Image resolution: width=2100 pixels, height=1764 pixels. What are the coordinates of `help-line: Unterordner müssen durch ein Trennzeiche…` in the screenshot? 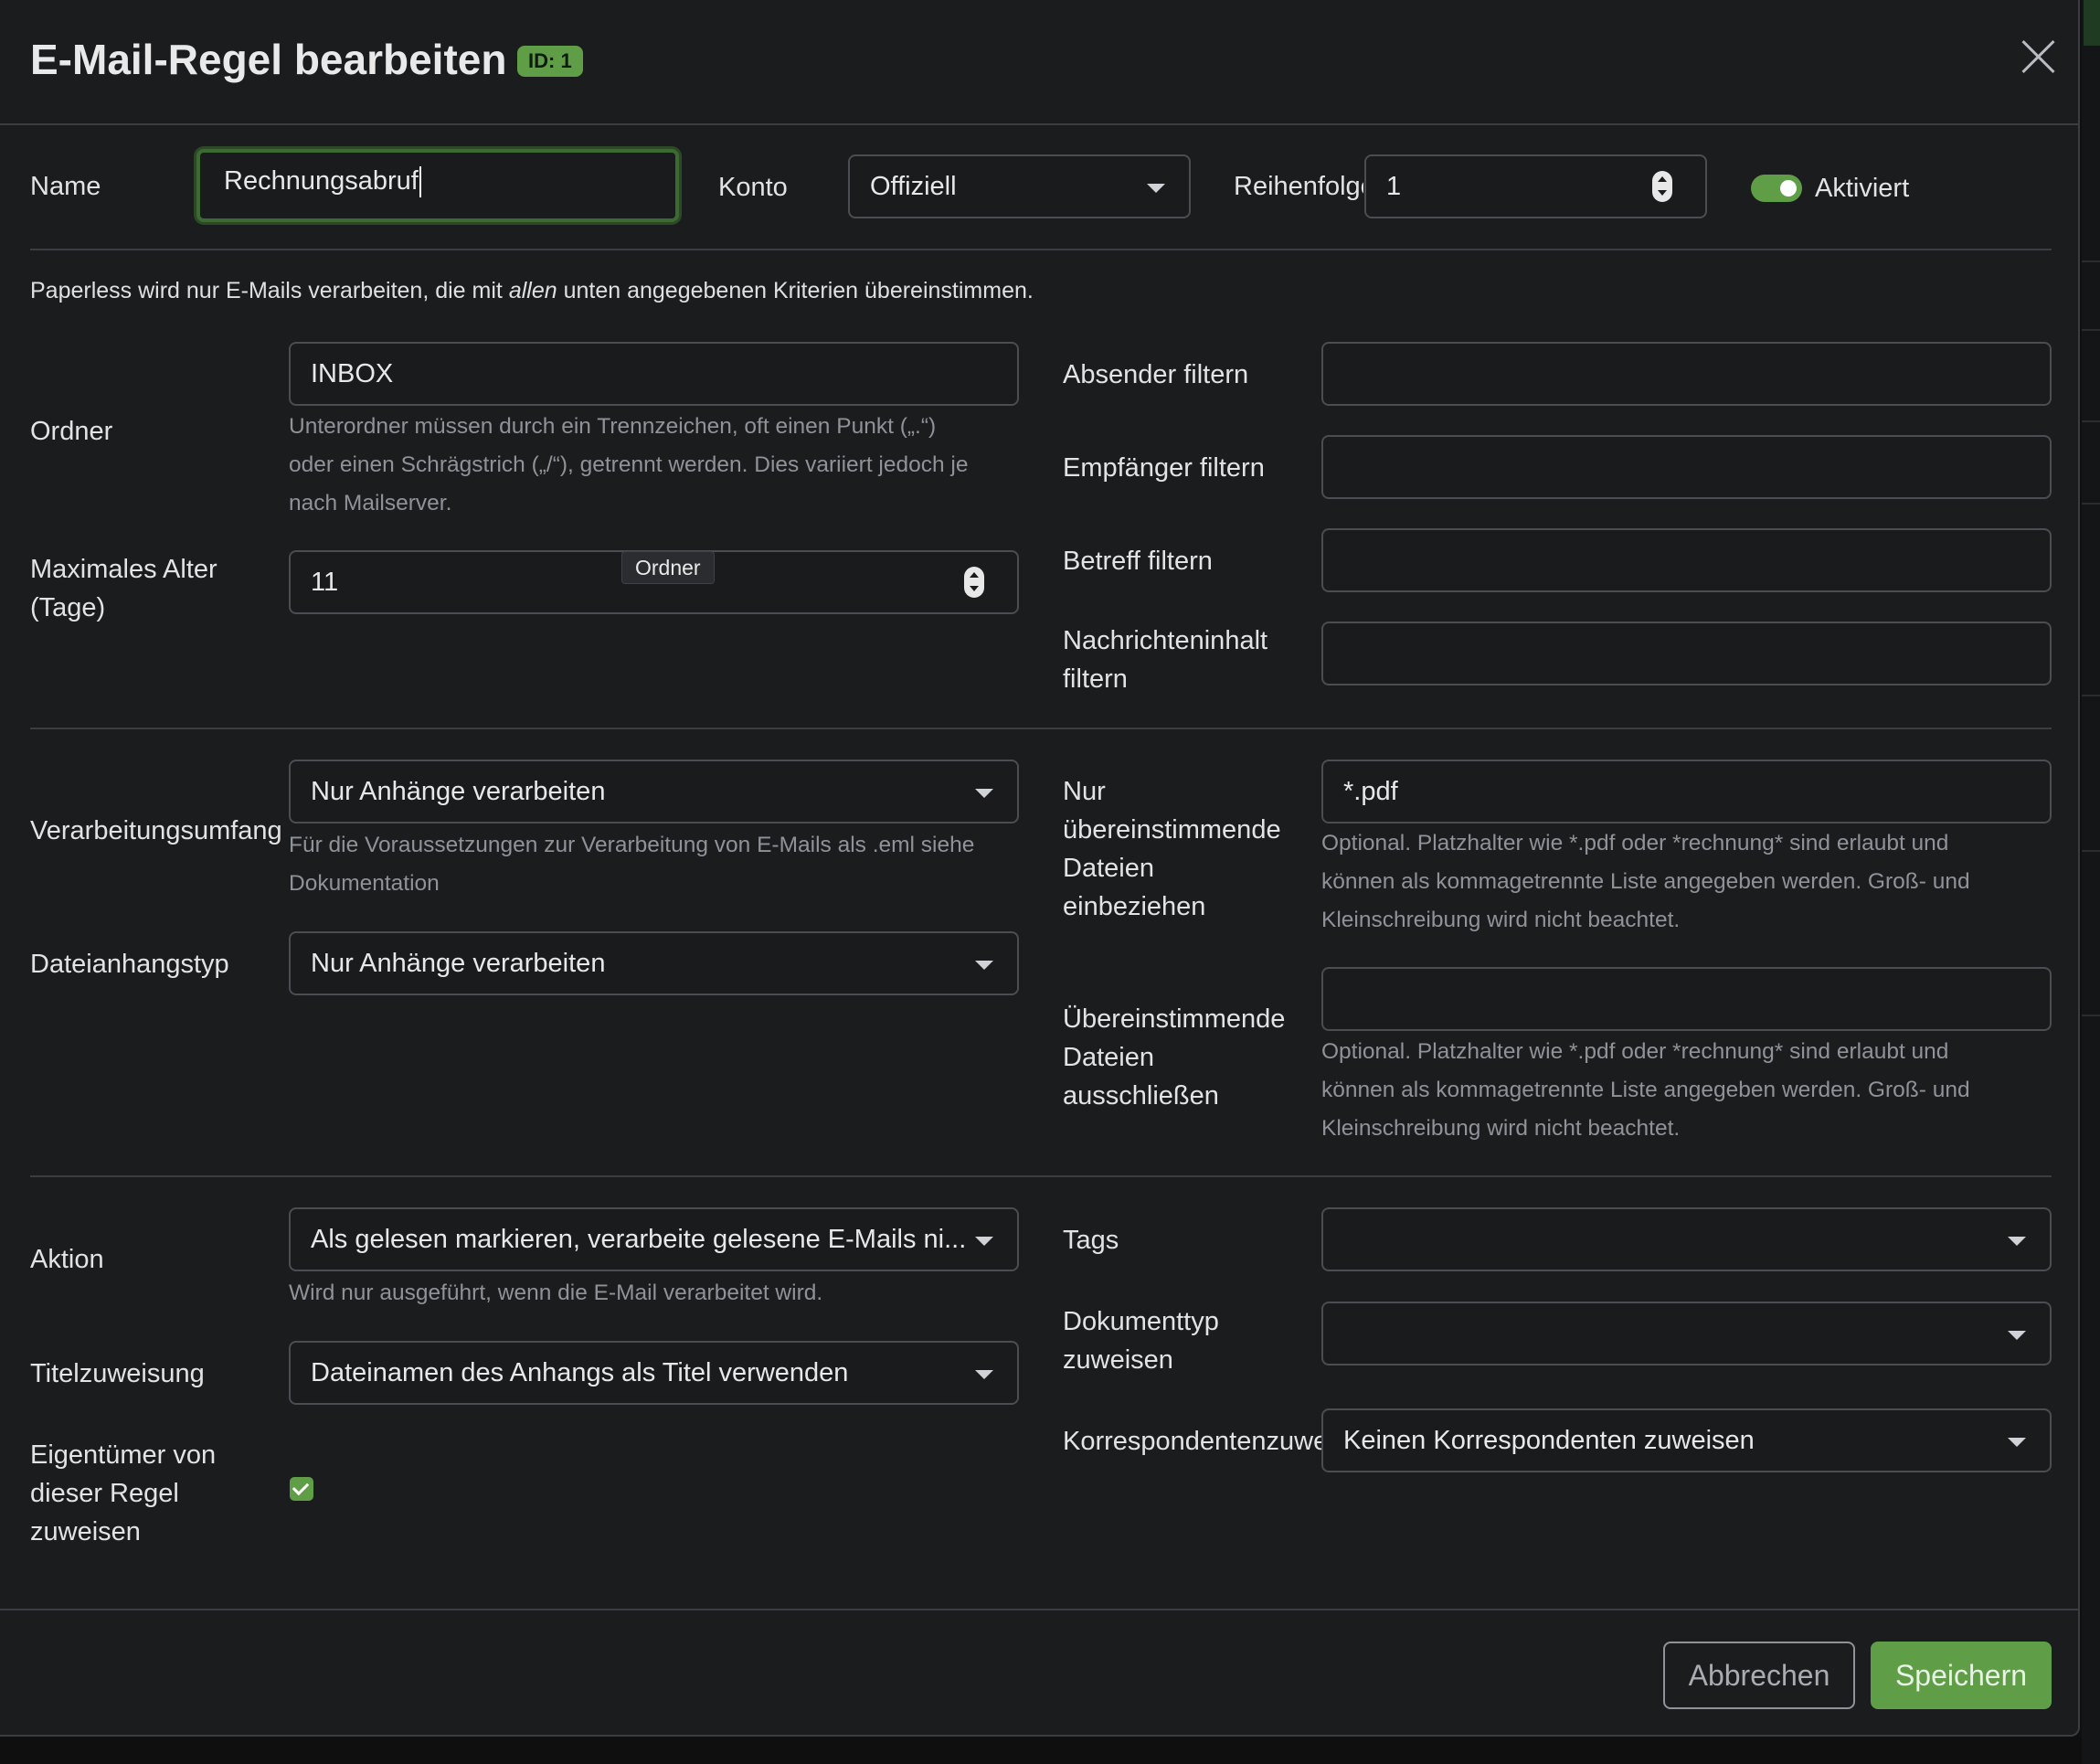 It's located at (613, 426).